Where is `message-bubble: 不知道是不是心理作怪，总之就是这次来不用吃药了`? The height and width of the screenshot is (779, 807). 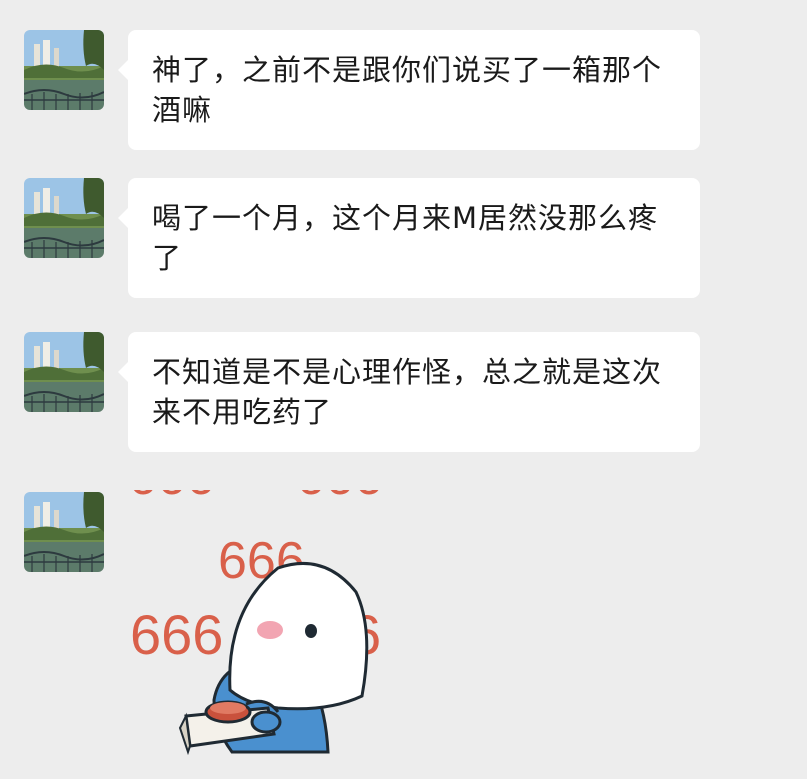 message-bubble: 不知道是不是心理作怪，总之就是这次来不用吃药了 is located at coordinates (409, 392).